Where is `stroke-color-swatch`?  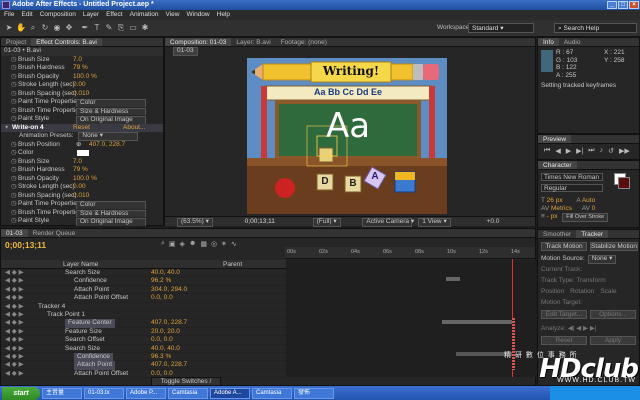 stroke-color-swatch is located at coordinates (624, 183).